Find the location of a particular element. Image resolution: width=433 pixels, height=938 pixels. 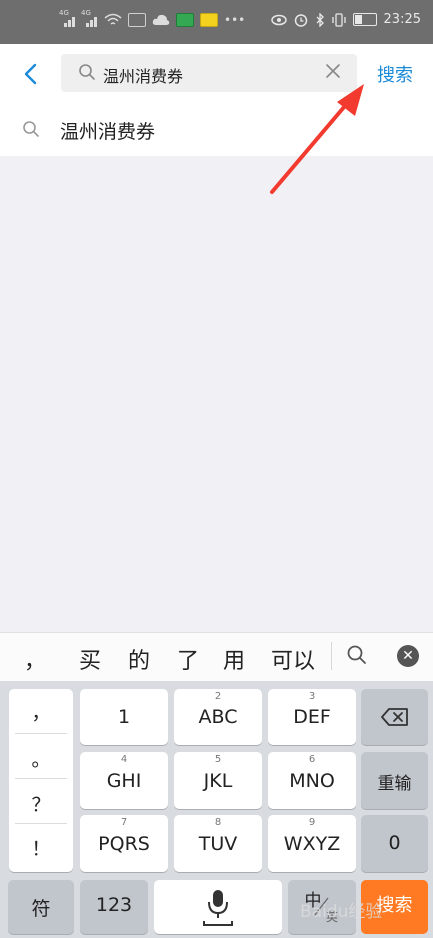

back-icon is located at coordinates (32, 74).